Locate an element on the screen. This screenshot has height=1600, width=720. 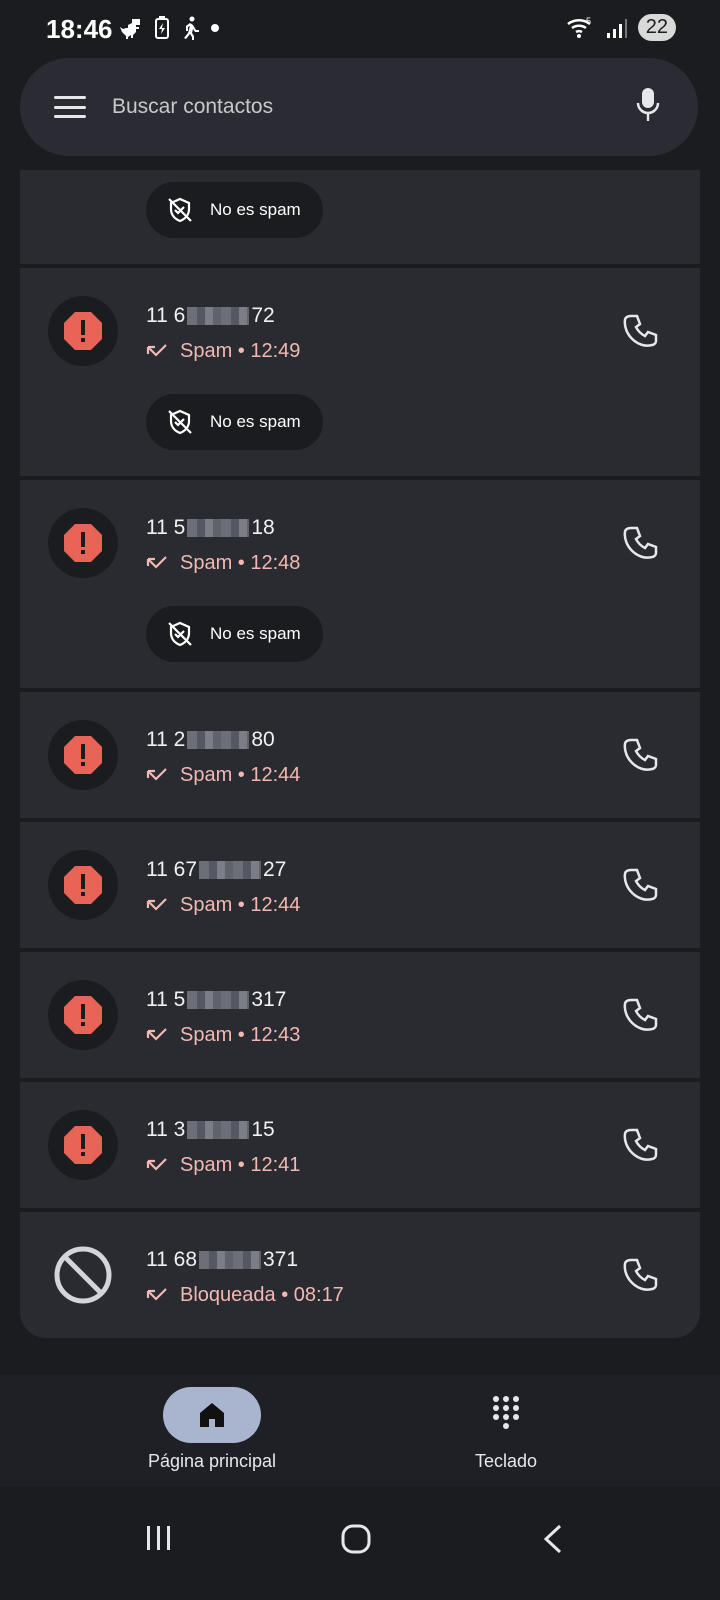
home-icon is located at coordinates (212, 1415).